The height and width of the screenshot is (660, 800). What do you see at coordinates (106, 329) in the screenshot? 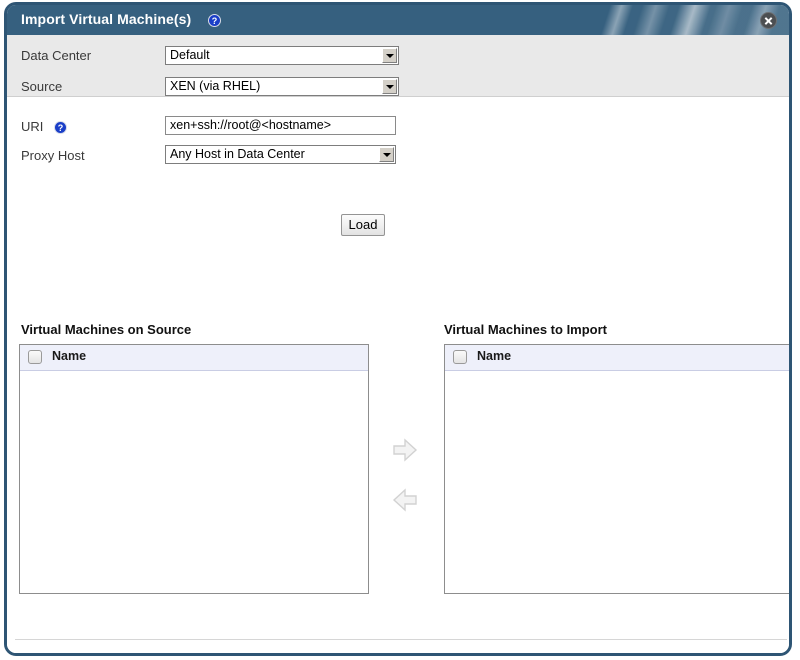
I see `source-list-heading: Virtual Machines on Source` at bounding box center [106, 329].